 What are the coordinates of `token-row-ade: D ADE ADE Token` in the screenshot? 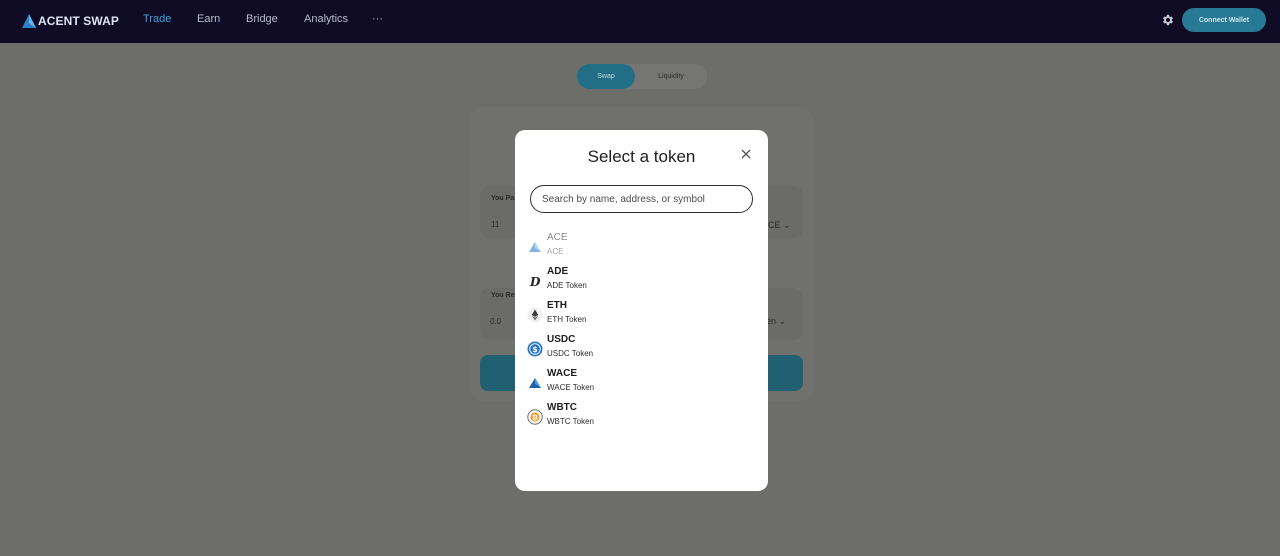 It's located at (641, 281).